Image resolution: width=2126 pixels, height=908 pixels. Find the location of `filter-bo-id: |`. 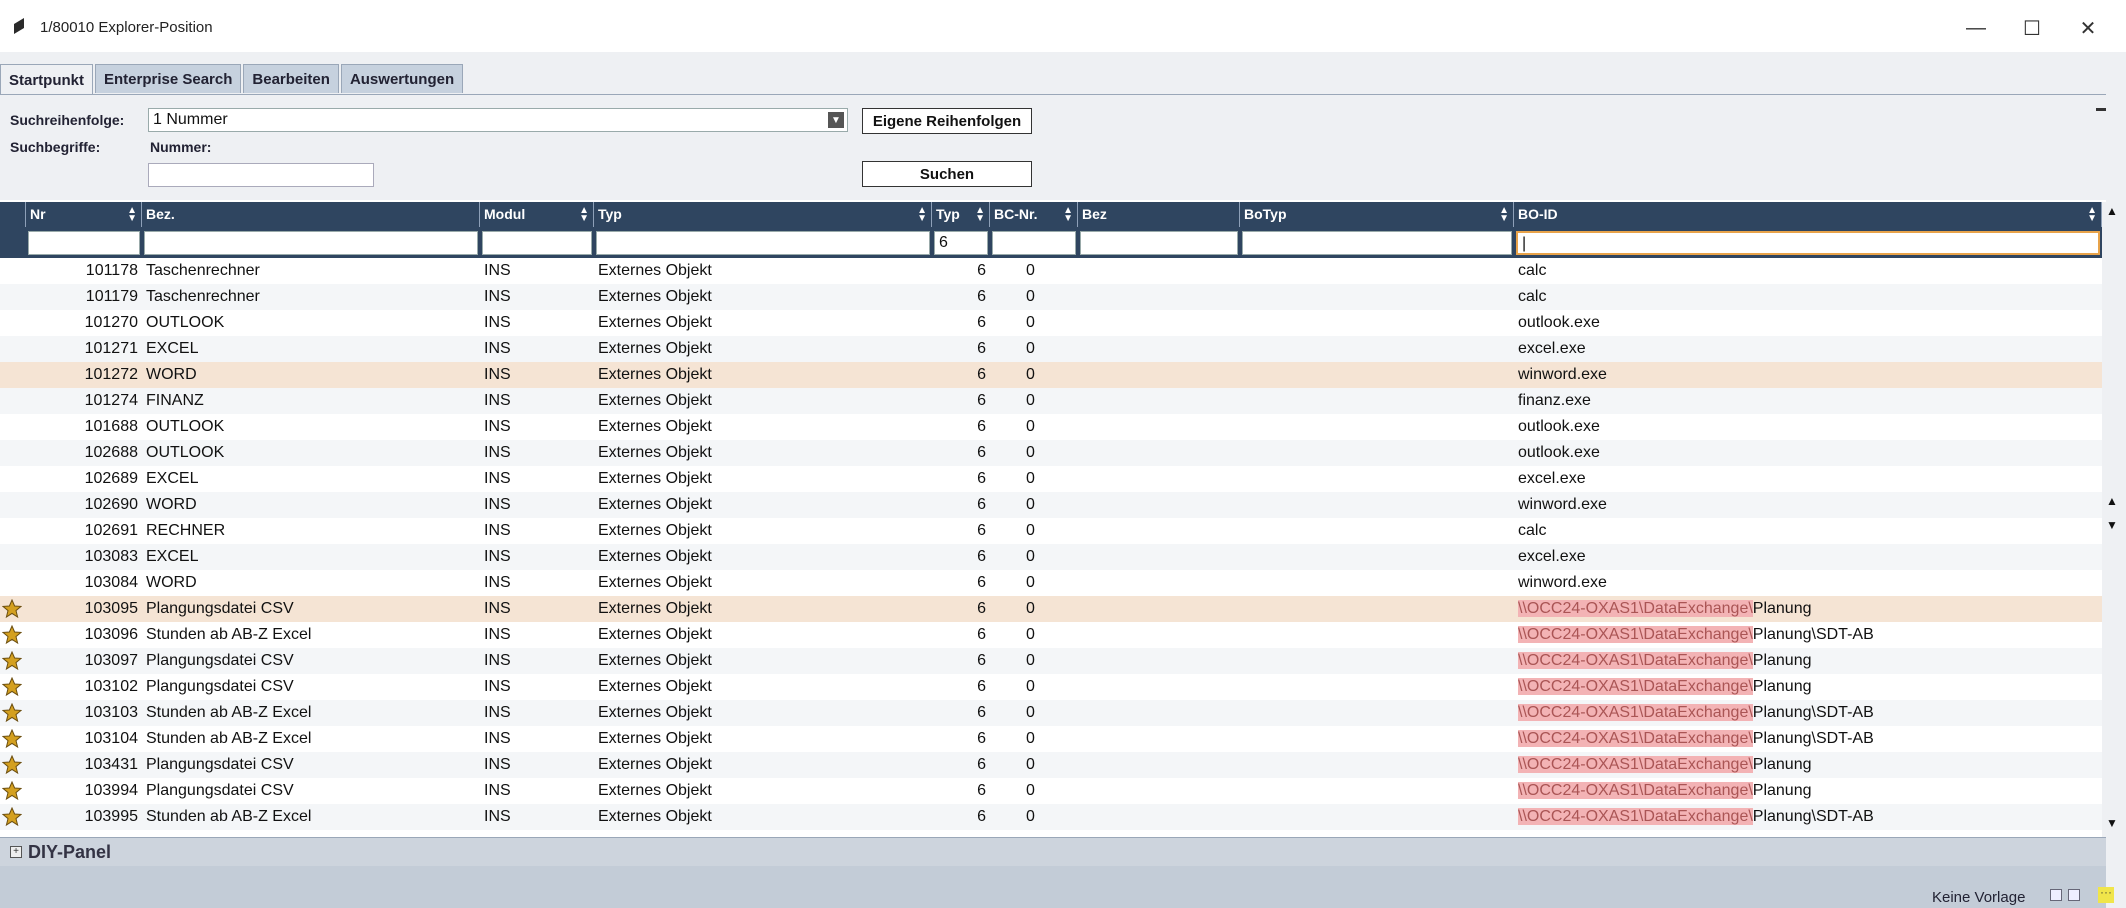

filter-bo-id: | is located at coordinates (1808, 243).